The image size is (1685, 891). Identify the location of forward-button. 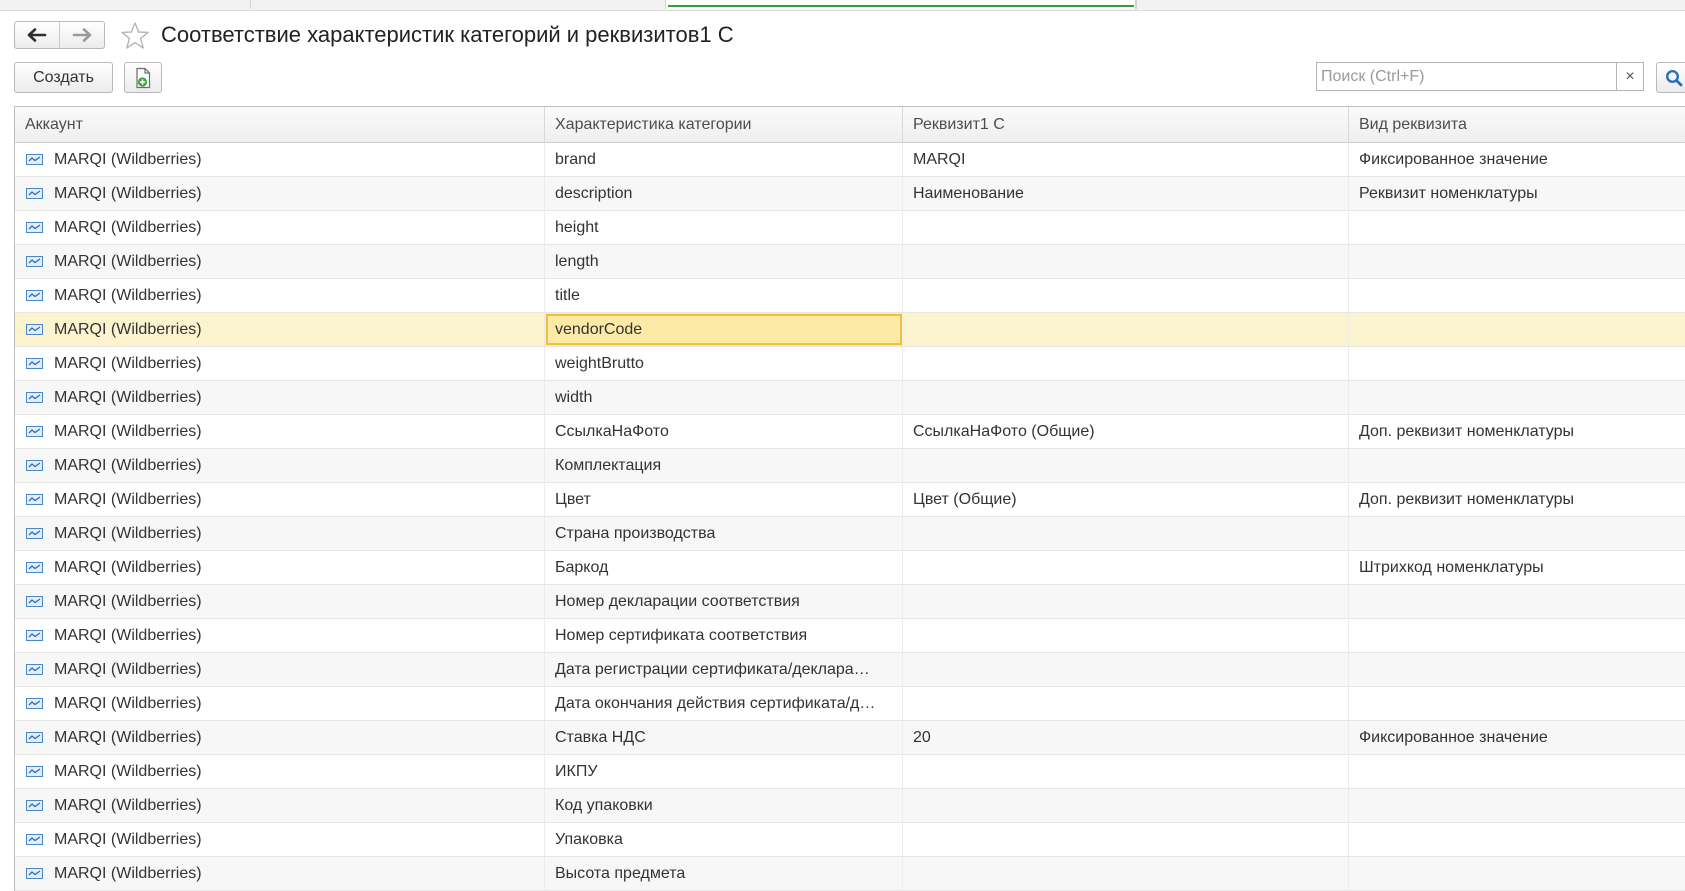
(81, 35).